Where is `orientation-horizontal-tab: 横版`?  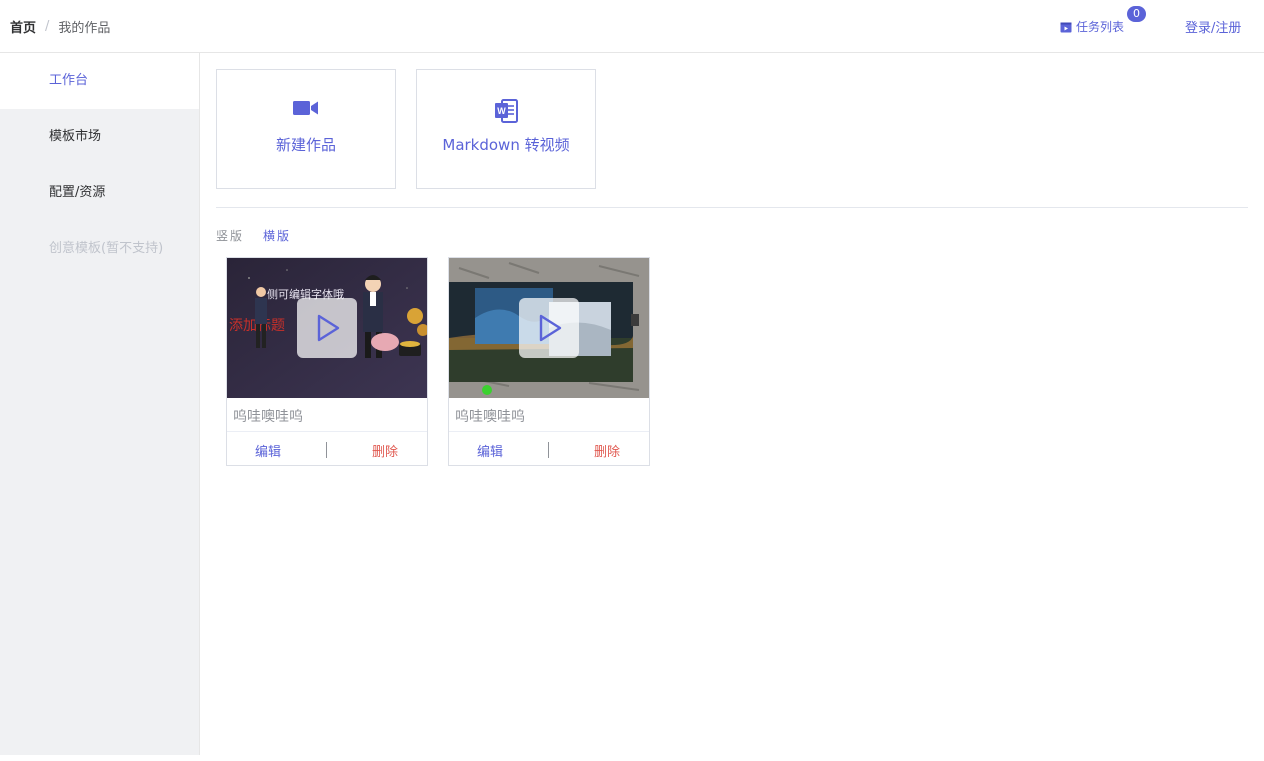 orientation-horizontal-tab: 横版 is located at coordinates (277, 235).